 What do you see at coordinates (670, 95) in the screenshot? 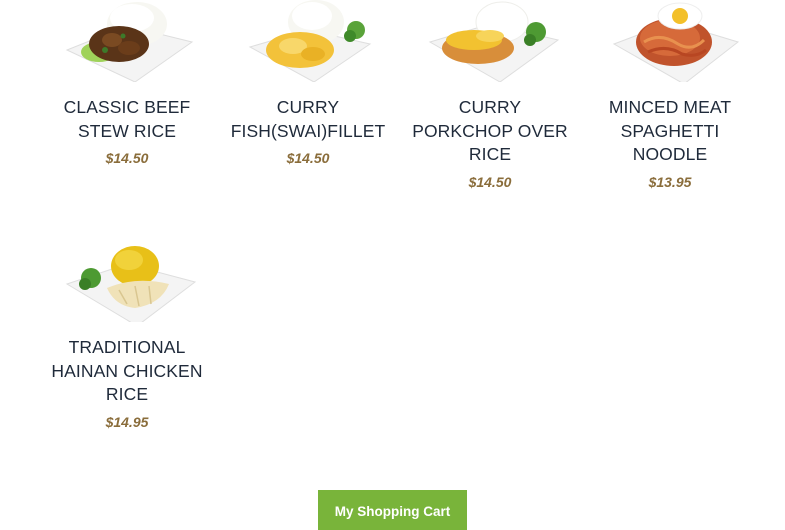
I see `menu-item-minced-meat-spaghetti: MINCED MEAT SPAGHETTI NOODLE $13.95` at bounding box center [670, 95].